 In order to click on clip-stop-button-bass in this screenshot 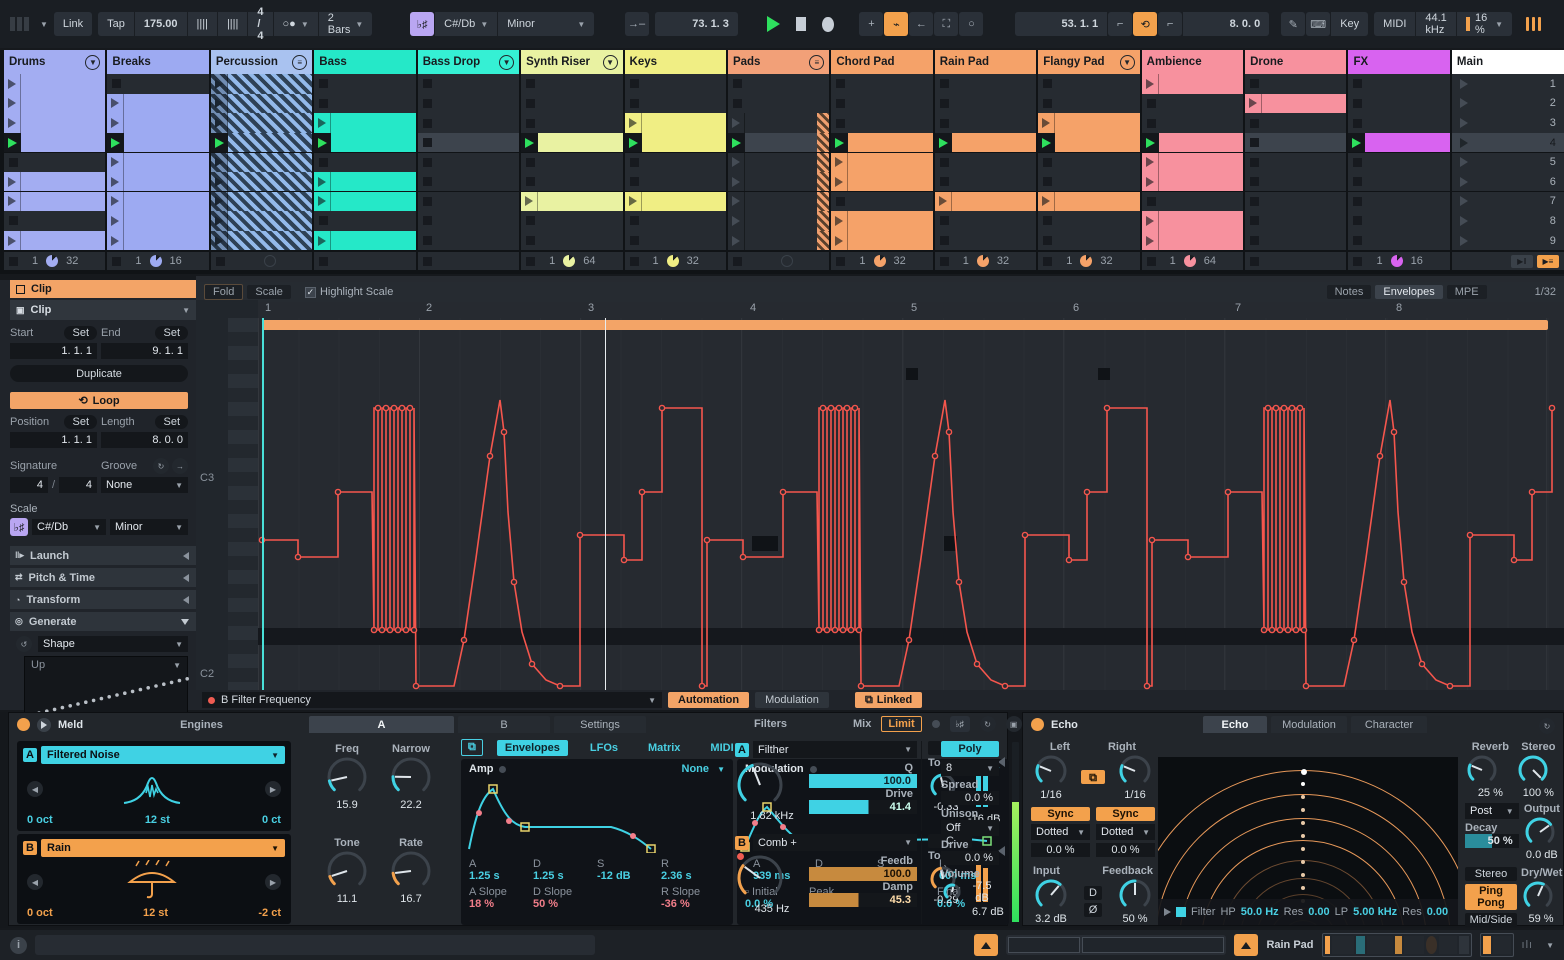, I will do `click(365, 261)`.